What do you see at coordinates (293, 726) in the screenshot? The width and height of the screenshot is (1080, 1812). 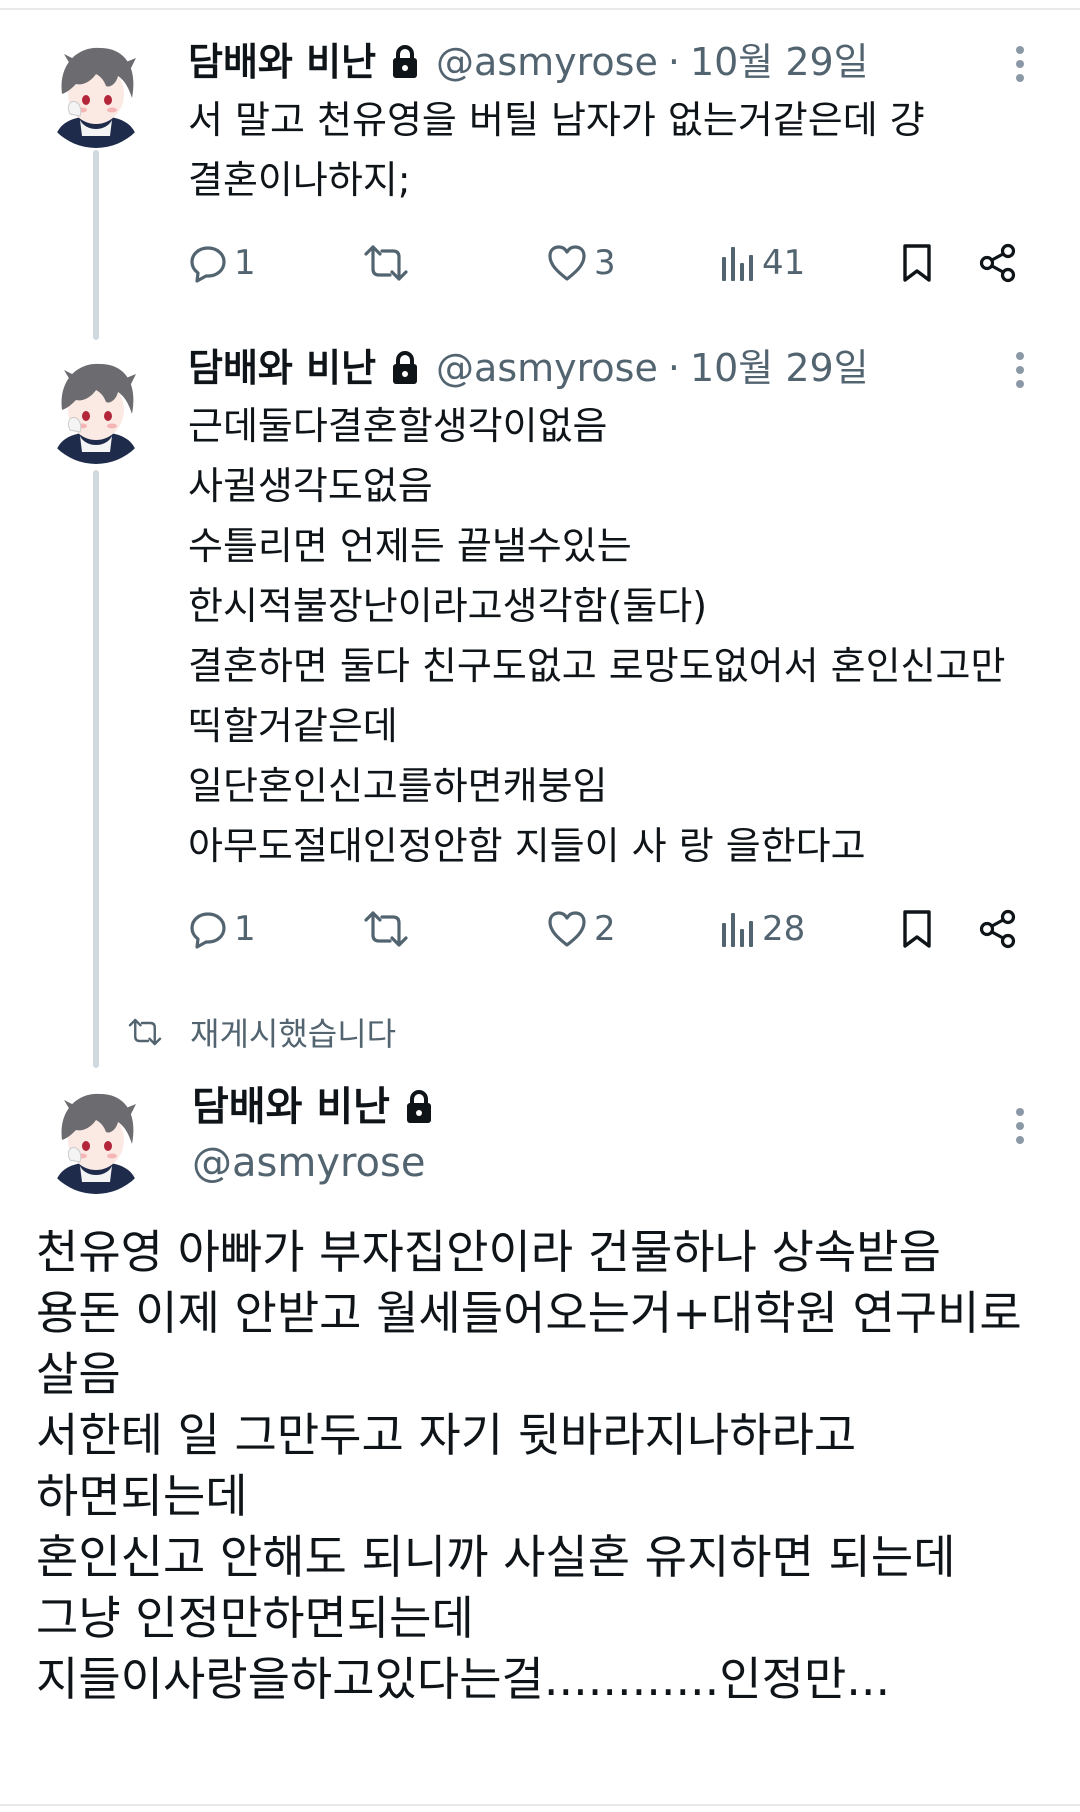 I see `tweet-text-line: 띡할거같은데` at bounding box center [293, 726].